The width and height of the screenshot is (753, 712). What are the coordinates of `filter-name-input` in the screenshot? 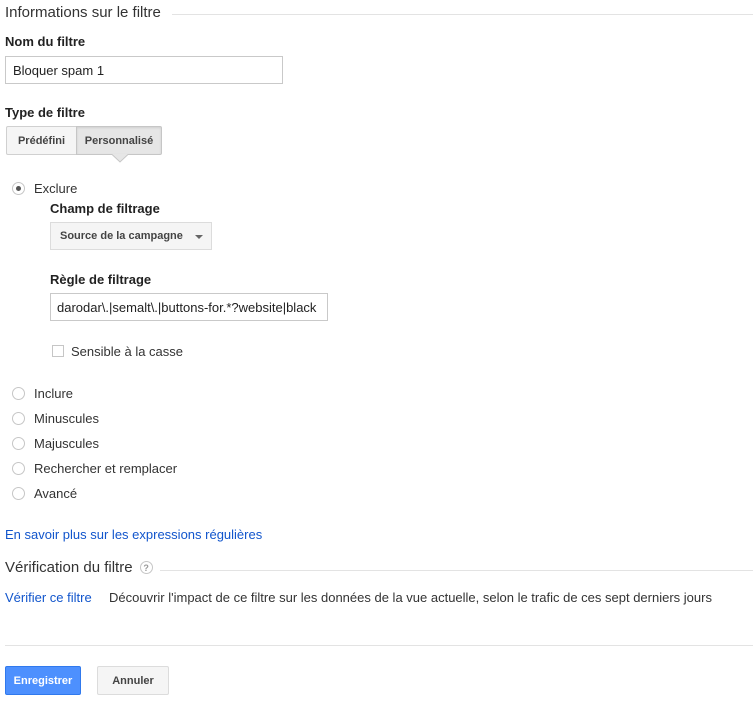 It's located at (144, 70).